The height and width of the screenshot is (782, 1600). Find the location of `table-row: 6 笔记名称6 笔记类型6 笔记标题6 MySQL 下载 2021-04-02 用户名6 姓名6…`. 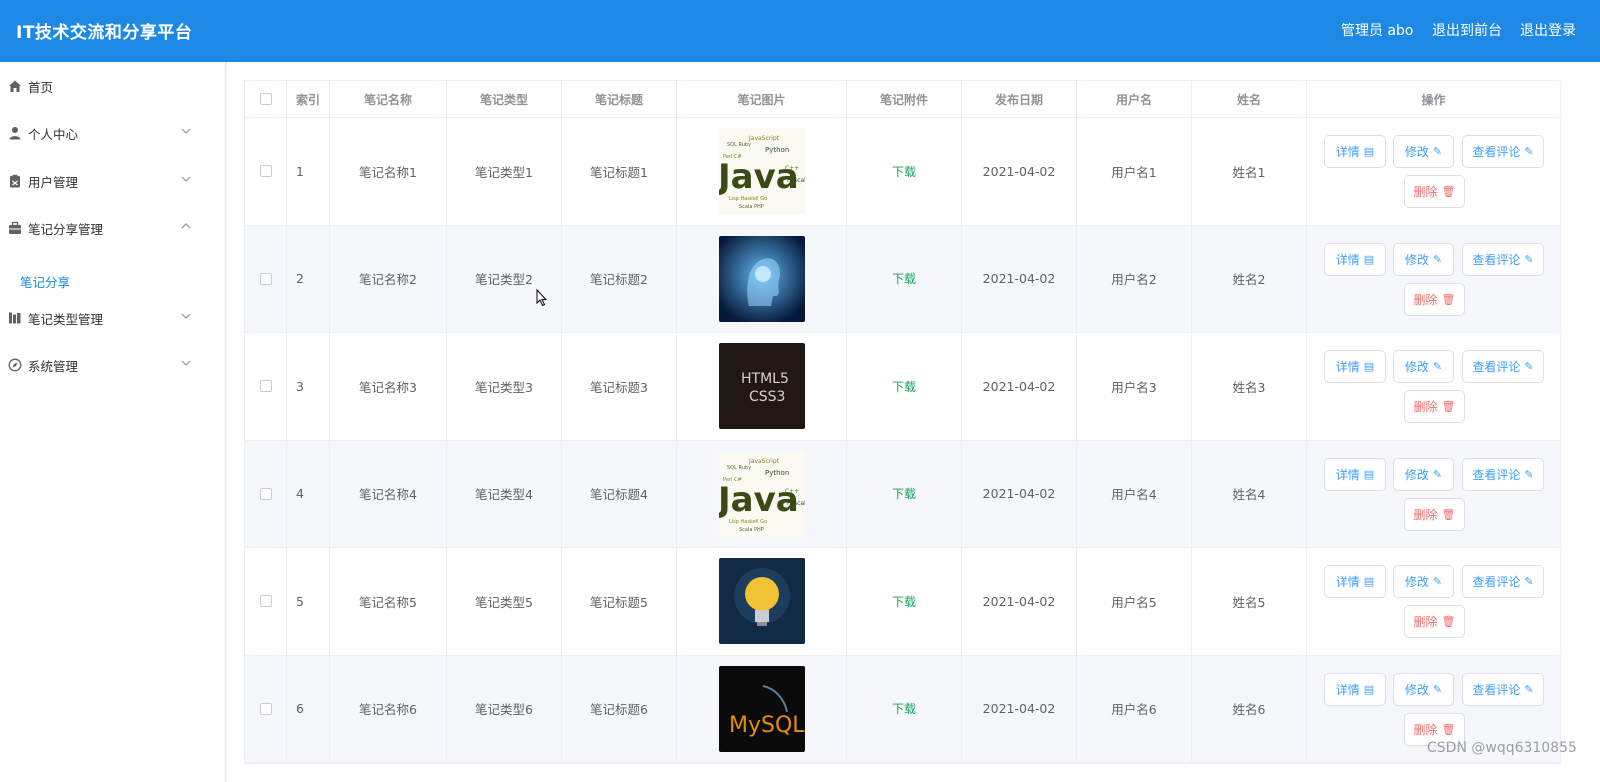

table-row: 6 笔记名称6 笔记类型6 笔记标题6 MySQL 下载 2021-04-02 用户名6 姓名6… is located at coordinates (902, 709).